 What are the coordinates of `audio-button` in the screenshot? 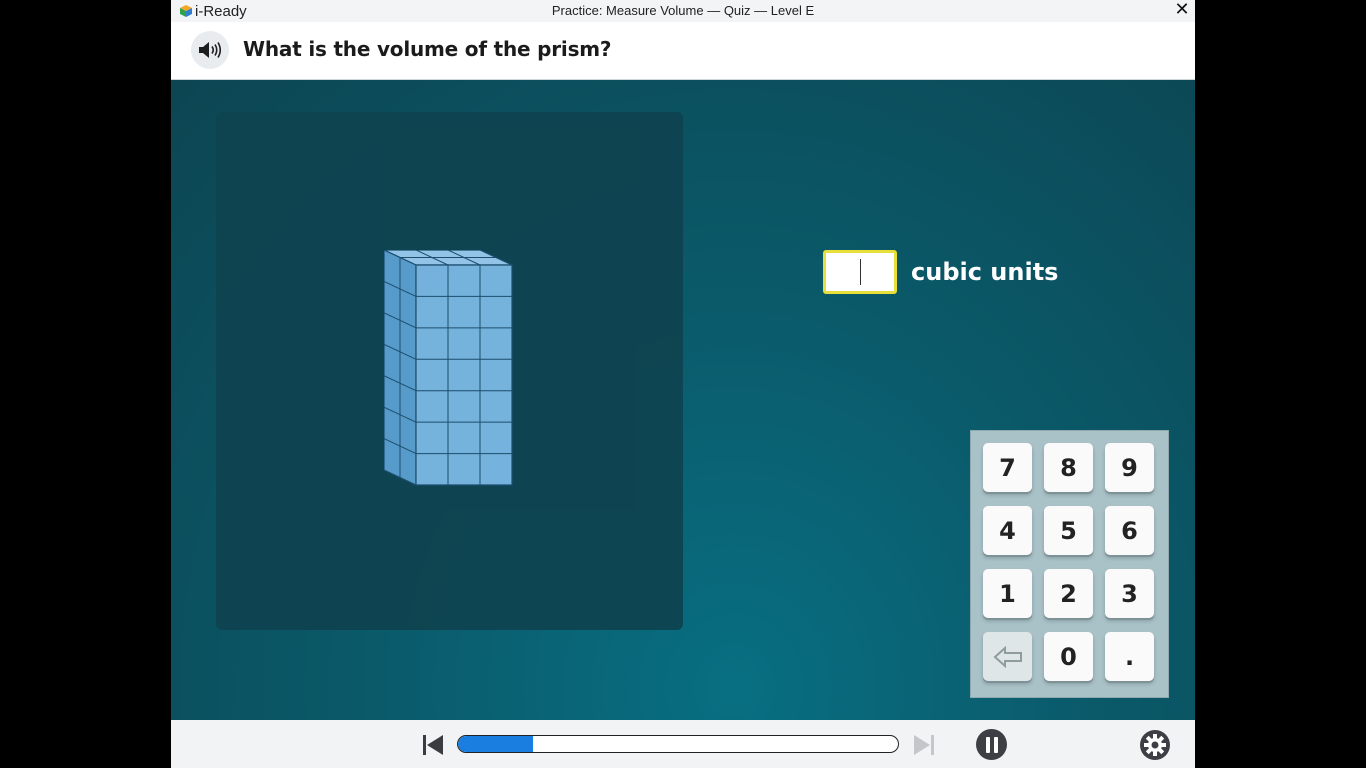 It's located at (210, 50).